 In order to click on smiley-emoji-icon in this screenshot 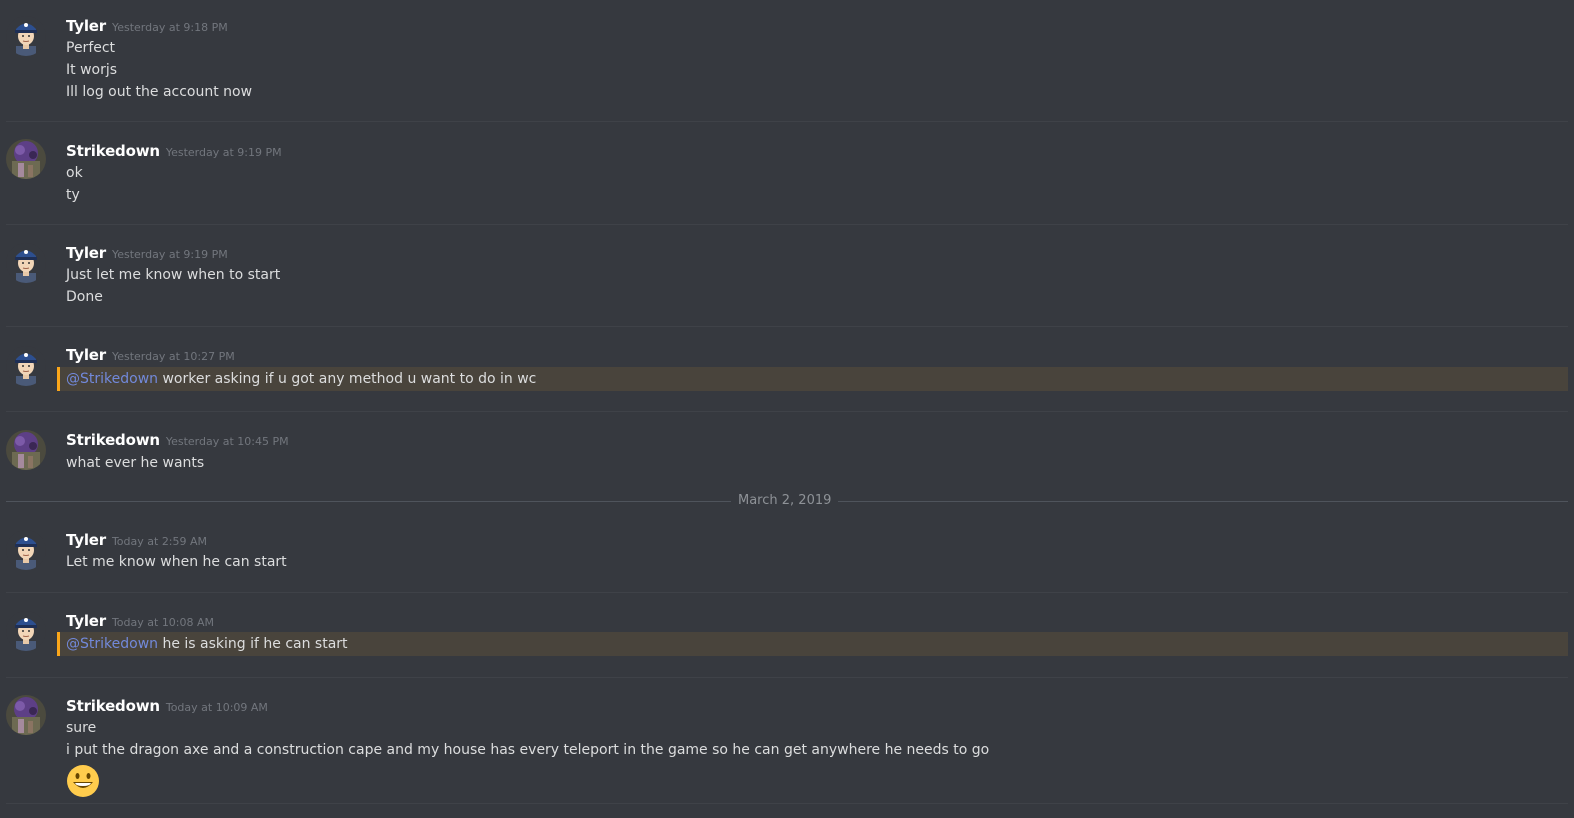, I will do `click(83, 781)`.